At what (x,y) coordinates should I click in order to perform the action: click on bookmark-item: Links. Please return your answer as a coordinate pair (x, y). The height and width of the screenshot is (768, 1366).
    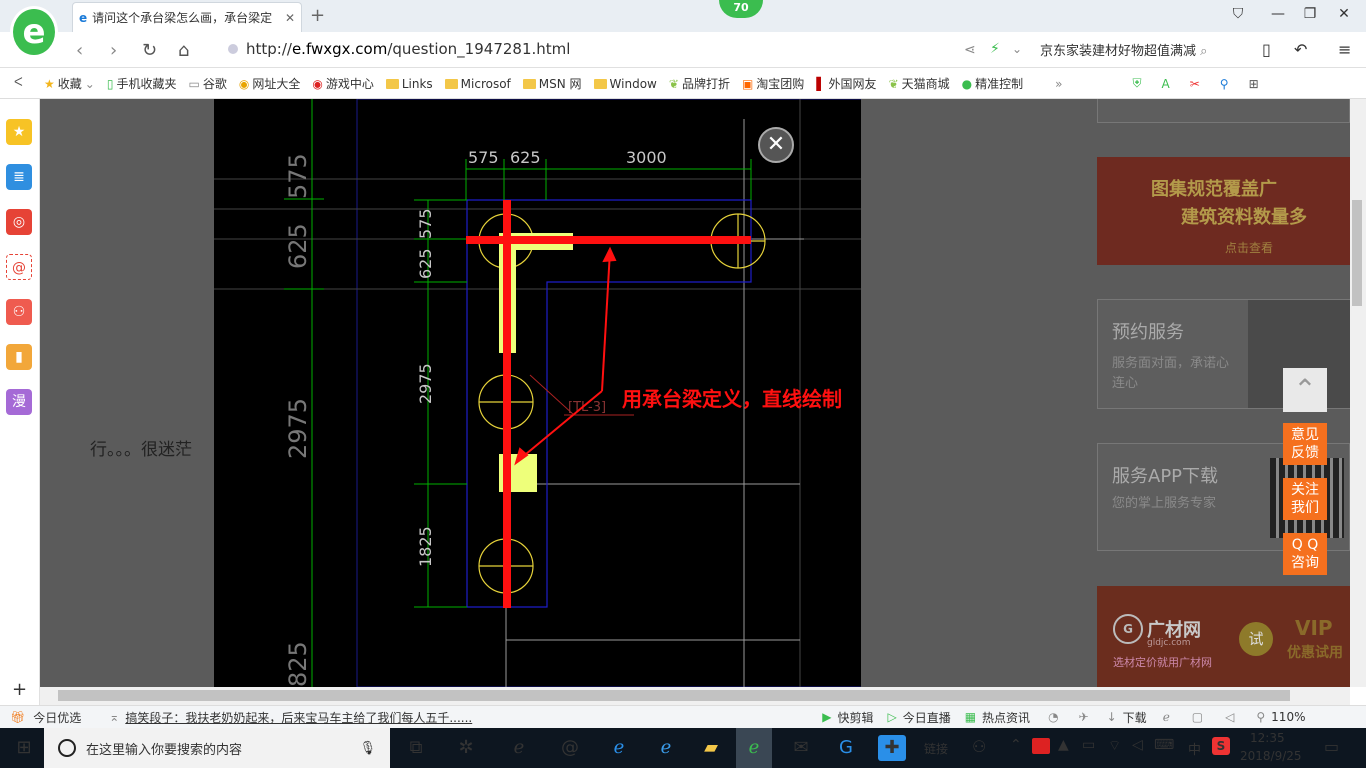
    Looking at the image, I should click on (409, 84).